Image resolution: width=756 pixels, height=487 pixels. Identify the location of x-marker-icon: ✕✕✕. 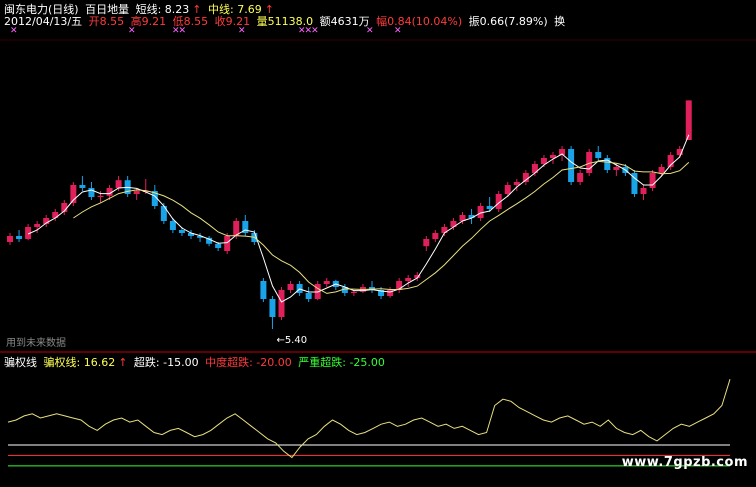
(308, 31).